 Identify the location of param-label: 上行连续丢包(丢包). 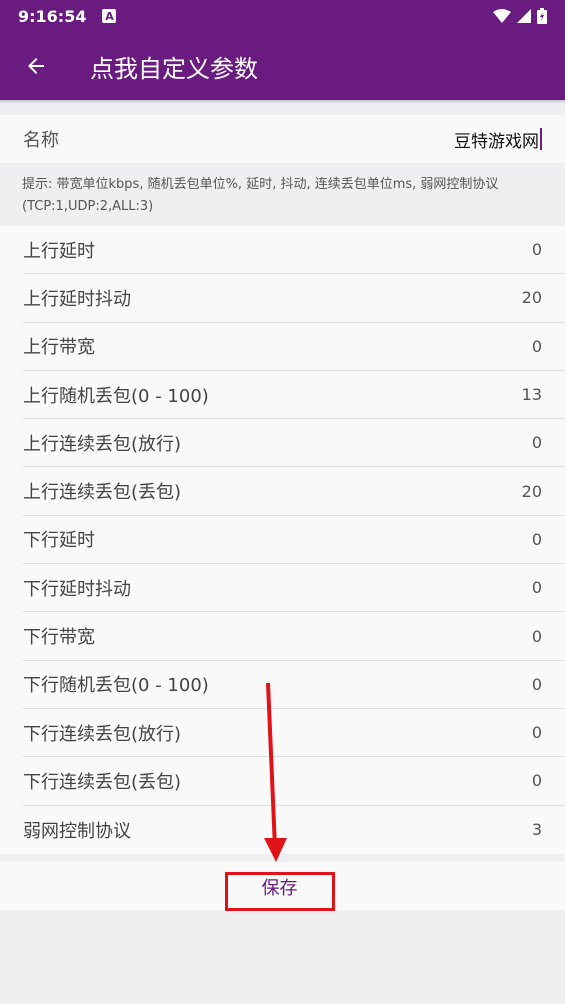
(102, 493).